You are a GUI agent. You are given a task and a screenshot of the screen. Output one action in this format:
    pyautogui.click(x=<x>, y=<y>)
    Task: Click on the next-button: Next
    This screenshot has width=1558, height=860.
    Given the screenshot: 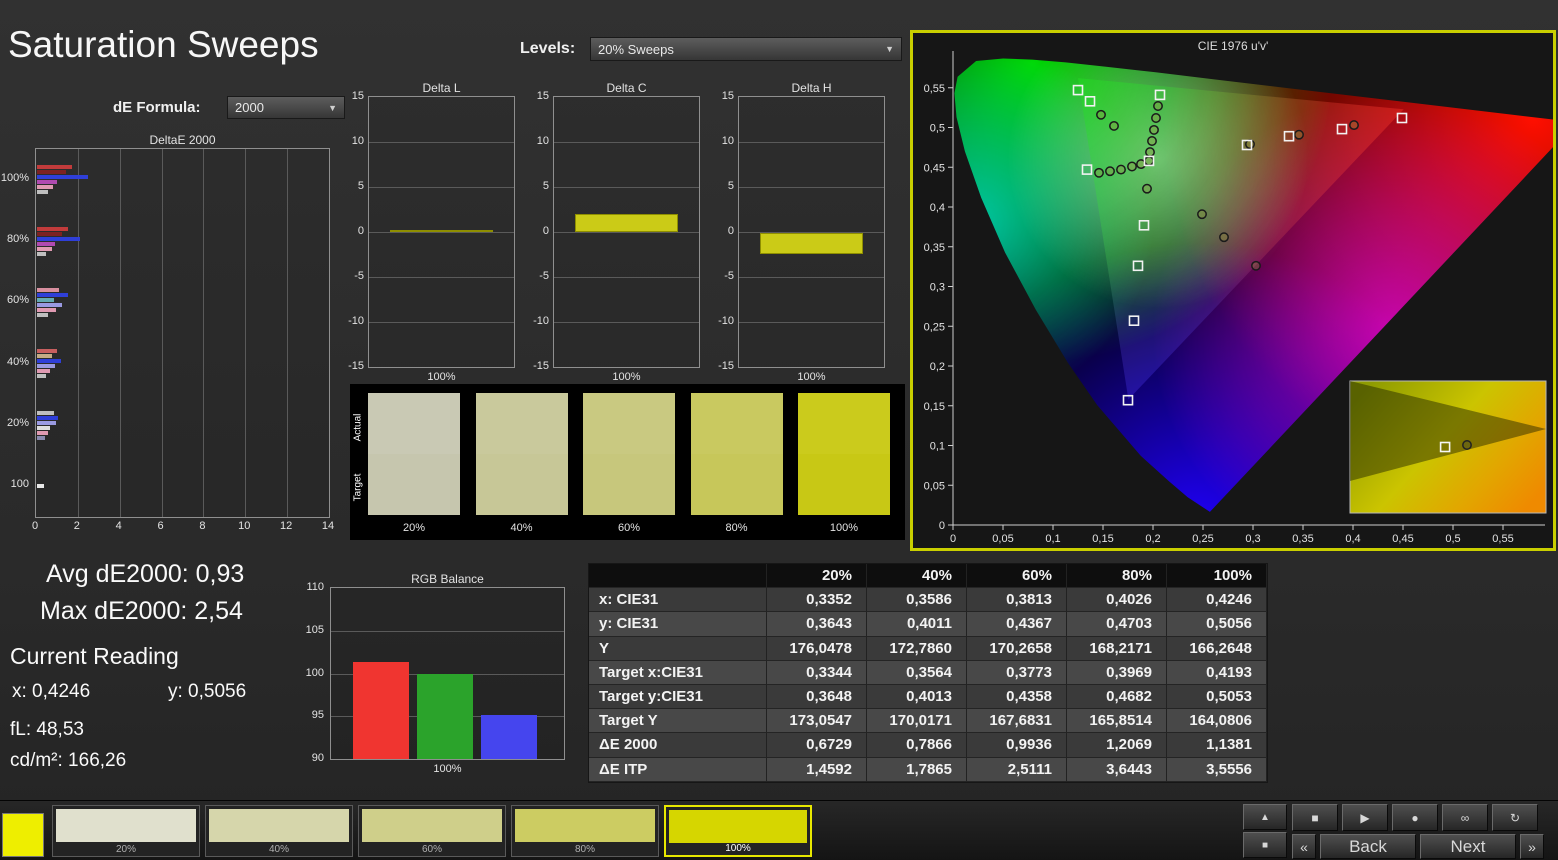 What is the action you would take?
    pyautogui.click(x=1468, y=846)
    